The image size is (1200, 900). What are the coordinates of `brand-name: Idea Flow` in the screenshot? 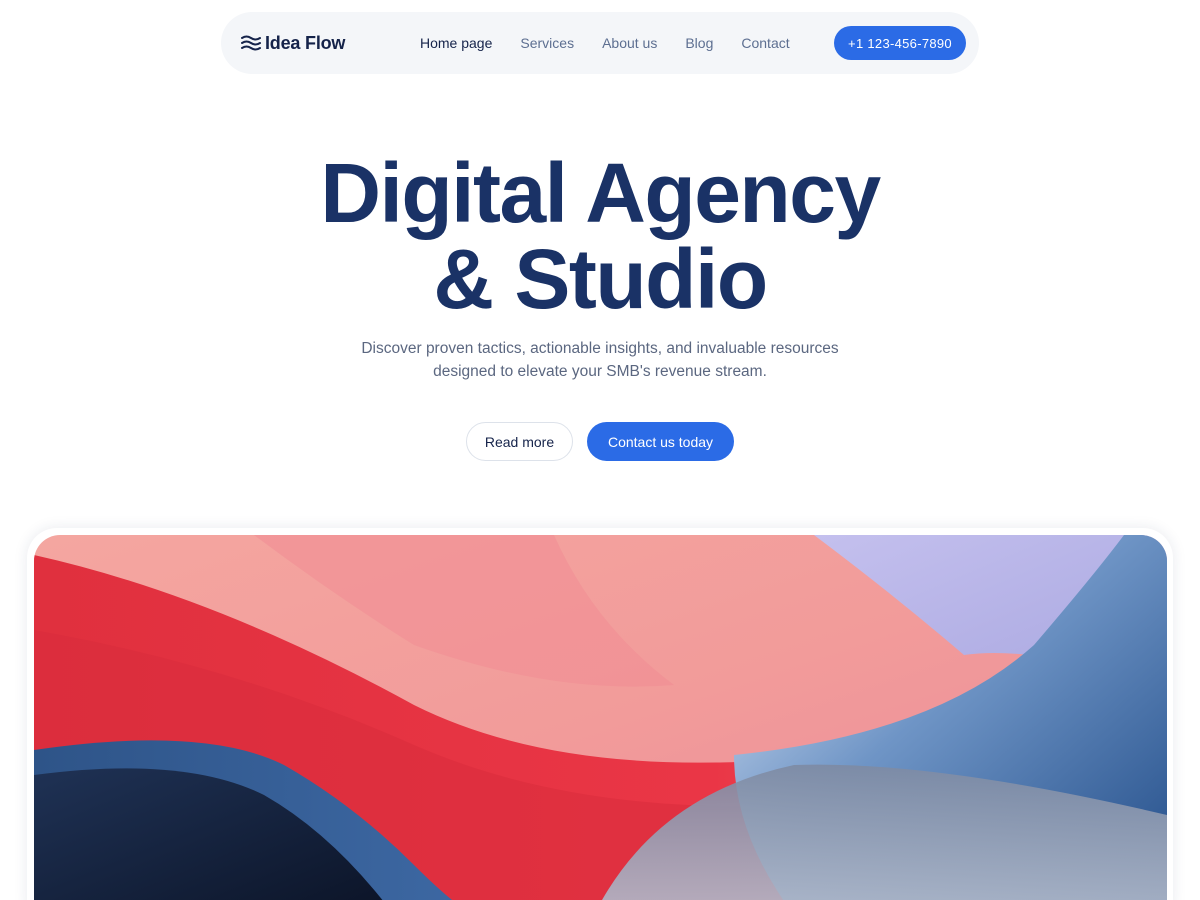 It's located at (305, 42).